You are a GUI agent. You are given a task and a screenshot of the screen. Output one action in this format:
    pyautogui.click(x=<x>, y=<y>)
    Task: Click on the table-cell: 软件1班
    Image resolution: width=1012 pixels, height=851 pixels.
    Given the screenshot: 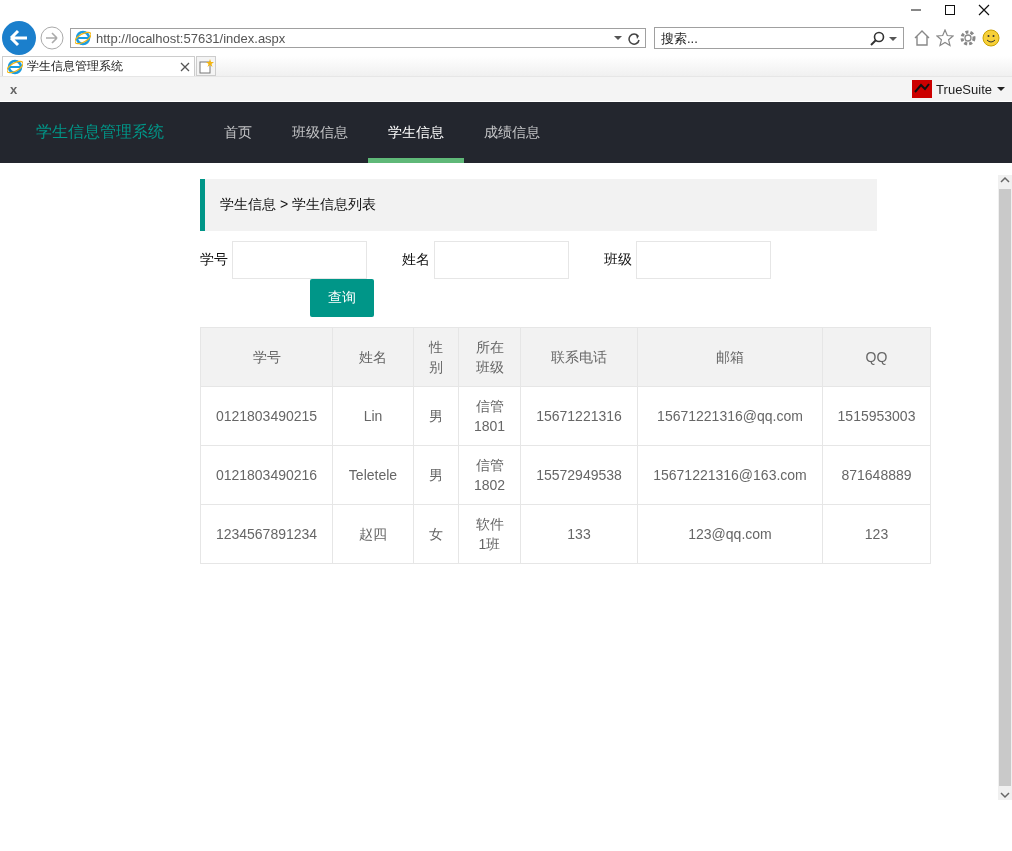 What is the action you would take?
    pyautogui.click(x=489, y=534)
    